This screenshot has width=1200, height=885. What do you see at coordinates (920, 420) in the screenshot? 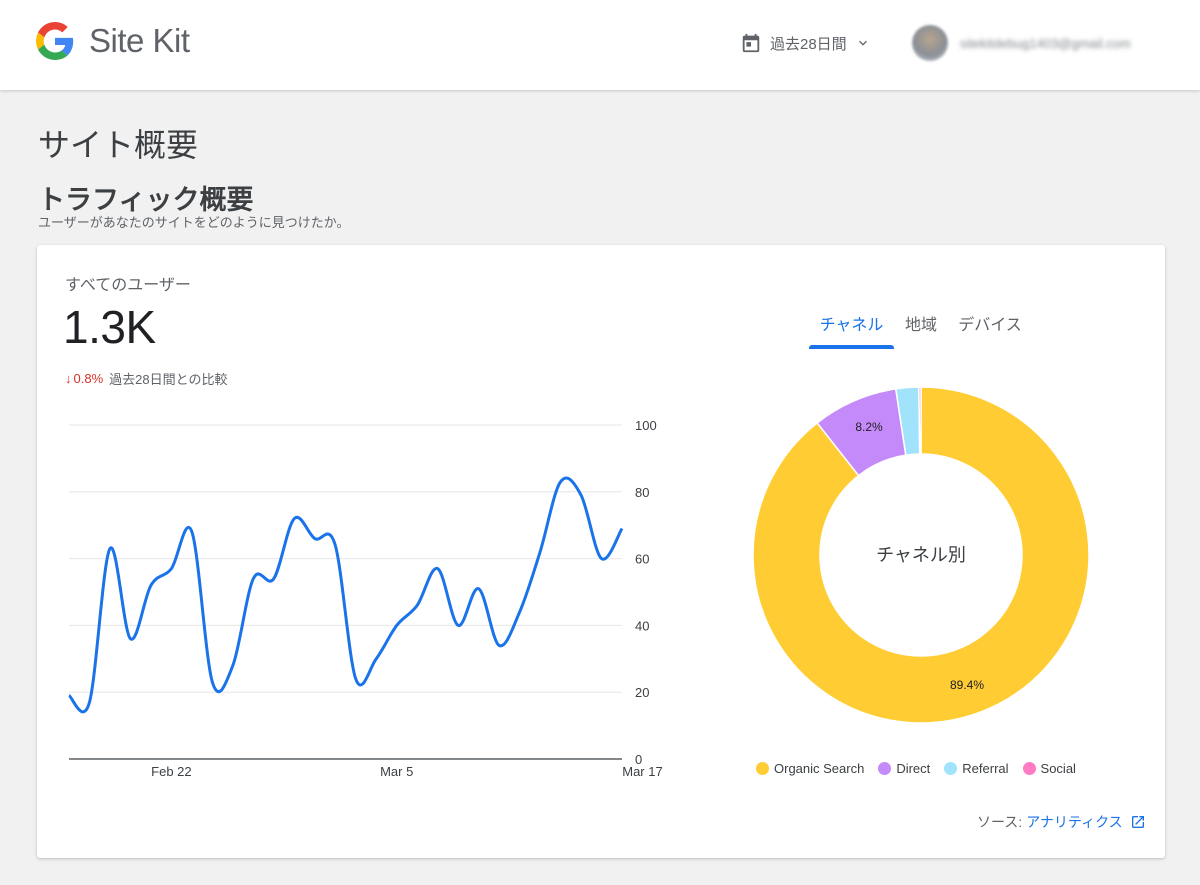
I see `donut-slice-social` at bounding box center [920, 420].